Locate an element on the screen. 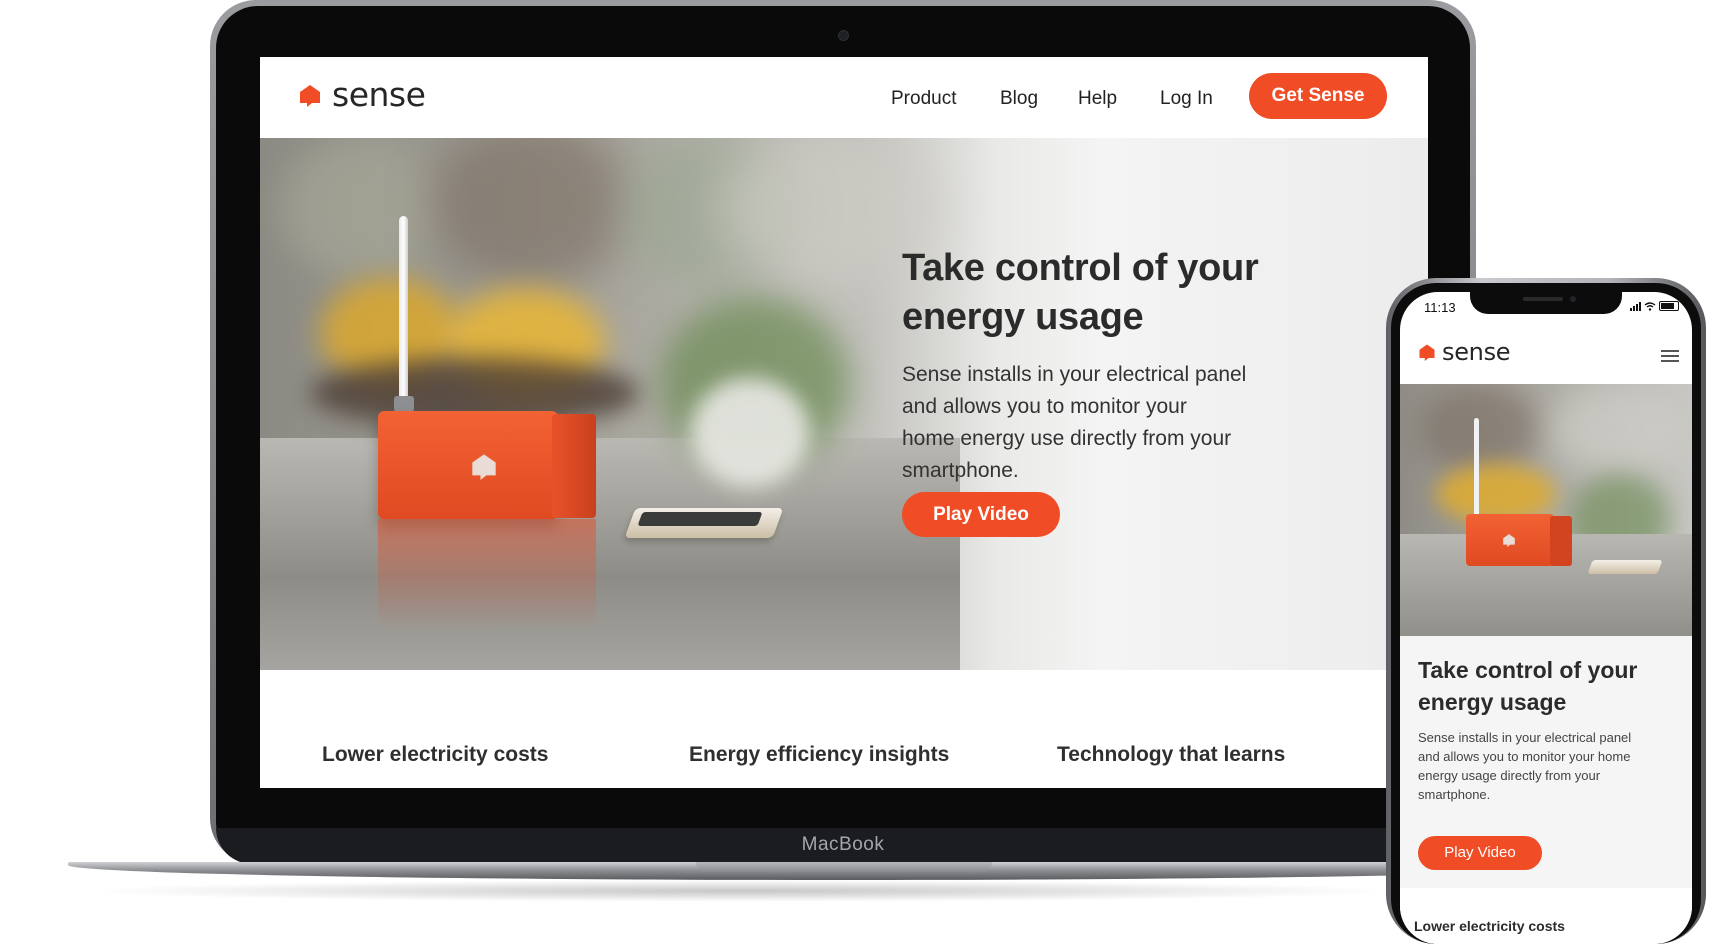 The image size is (1712, 944). laptop-brand-label: MacBook is located at coordinates (843, 844).